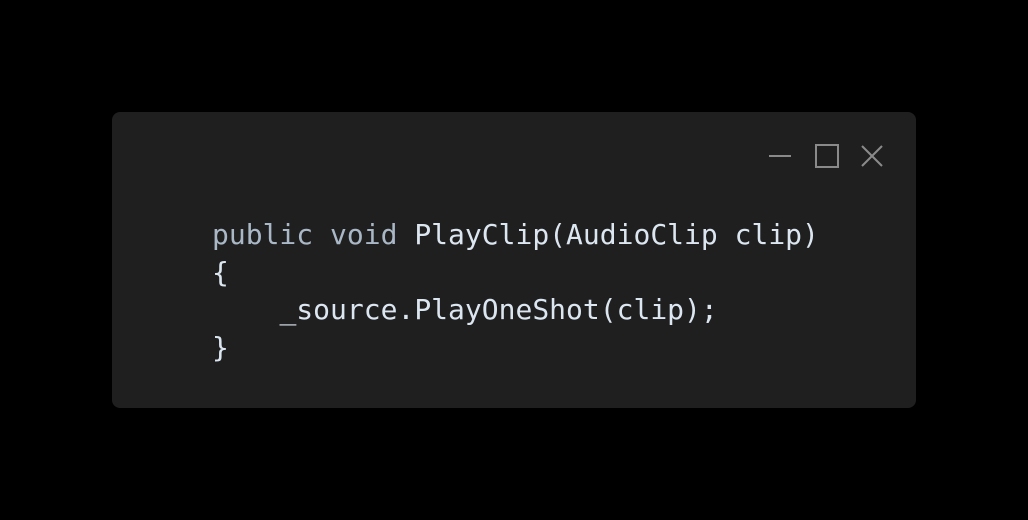 The image size is (1028, 520). I want to click on code-token: {, so click(220, 272).